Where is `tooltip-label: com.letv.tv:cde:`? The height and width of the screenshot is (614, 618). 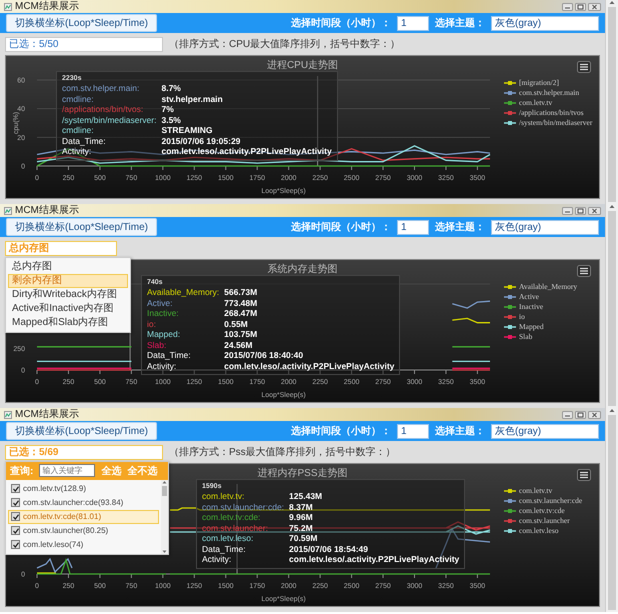
tooltip-label: com.letv.tv:cde: is located at coordinates (232, 517).